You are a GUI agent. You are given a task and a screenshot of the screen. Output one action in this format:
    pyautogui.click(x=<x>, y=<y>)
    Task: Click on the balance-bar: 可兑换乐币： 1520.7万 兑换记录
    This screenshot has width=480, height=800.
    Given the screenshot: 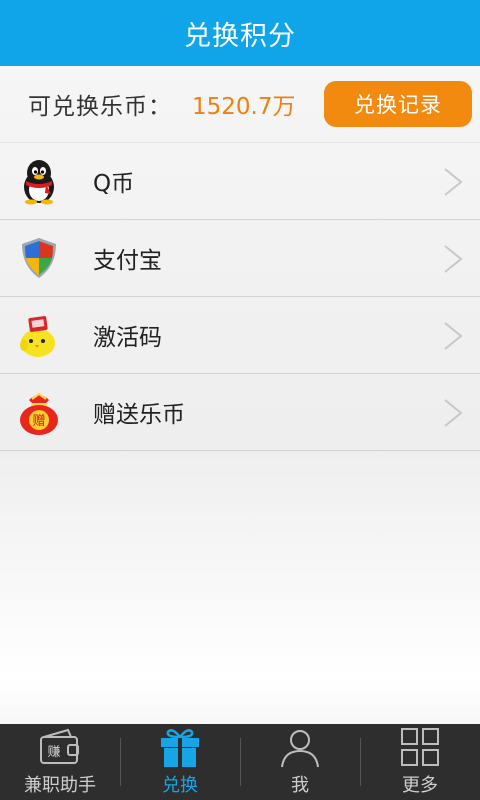 What is the action you would take?
    pyautogui.click(x=240, y=104)
    